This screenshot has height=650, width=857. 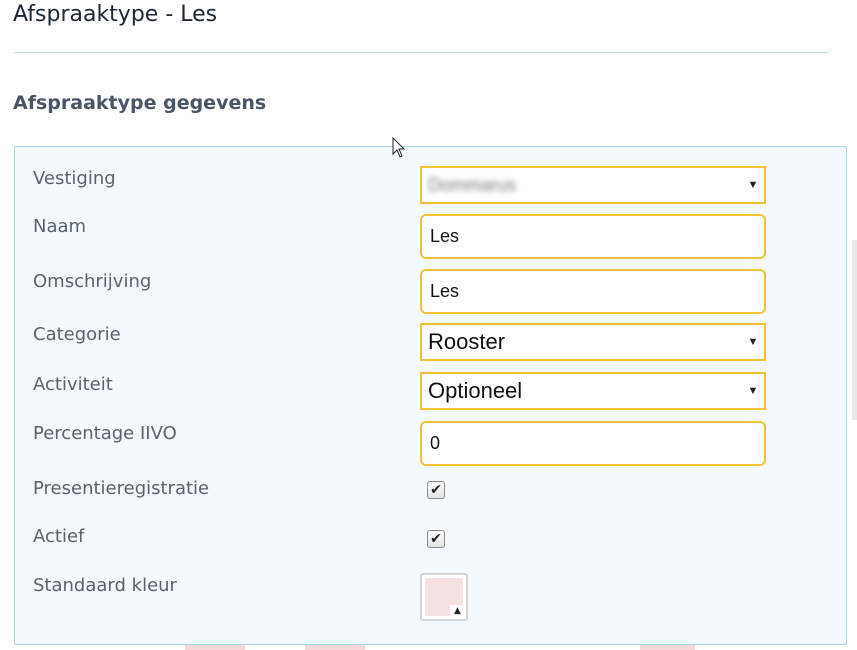 What do you see at coordinates (445, 236) in the screenshot?
I see `naam-value: Les` at bounding box center [445, 236].